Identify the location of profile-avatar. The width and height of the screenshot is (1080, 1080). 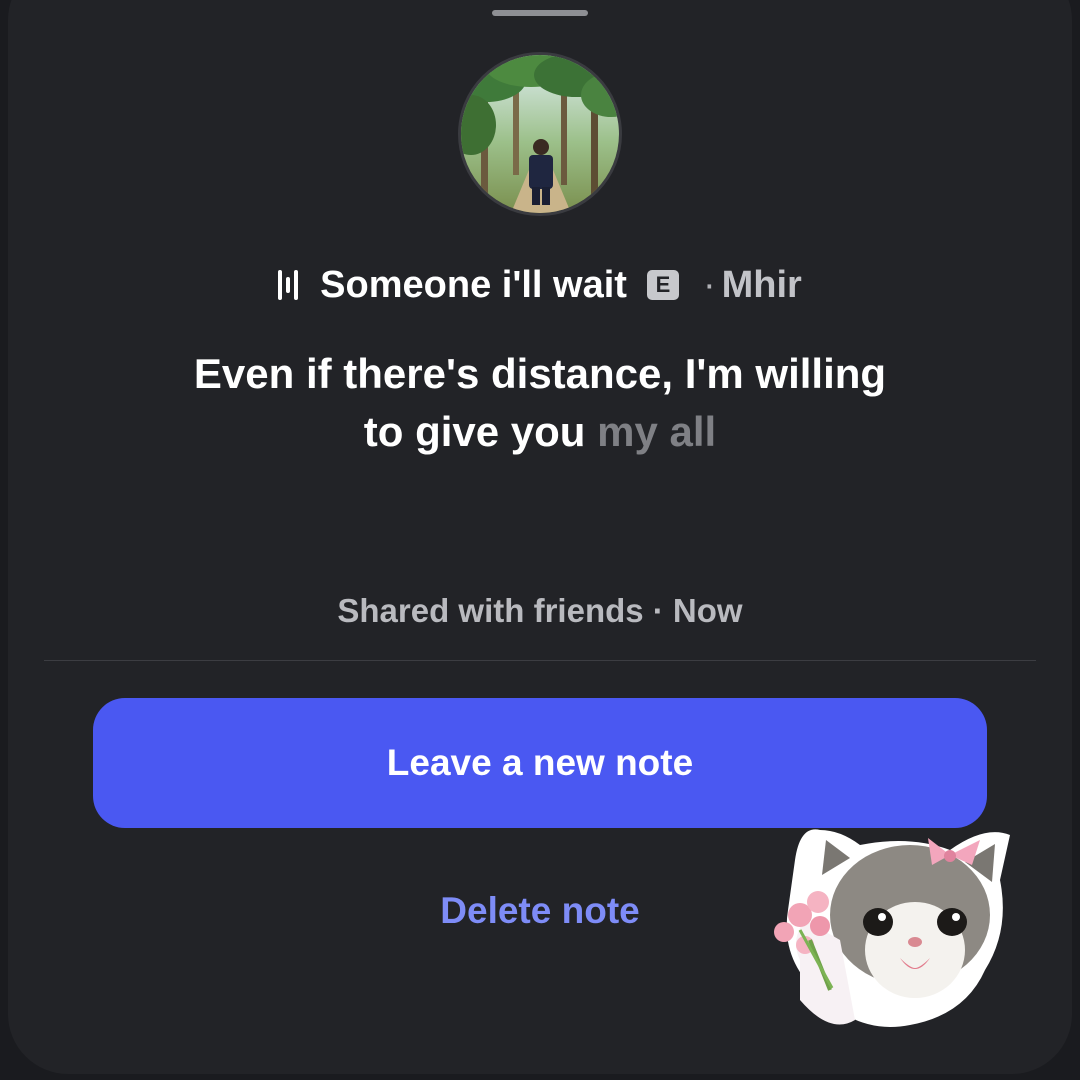
(540, 134).